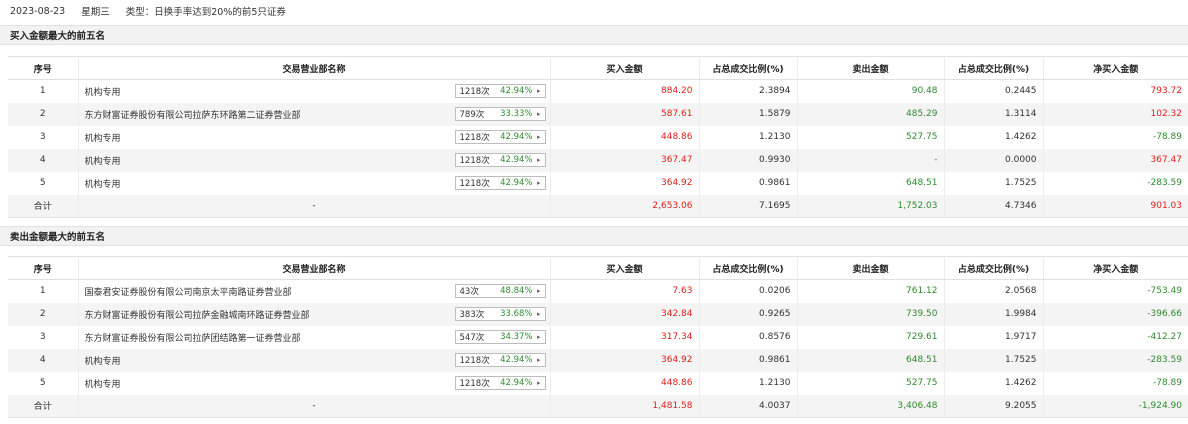 Image resolution: width=1188 pixels, height=424 pixels. Describe the element at coordinates (43, 183) in the screenshot. I see `row-index: 5` at that location.